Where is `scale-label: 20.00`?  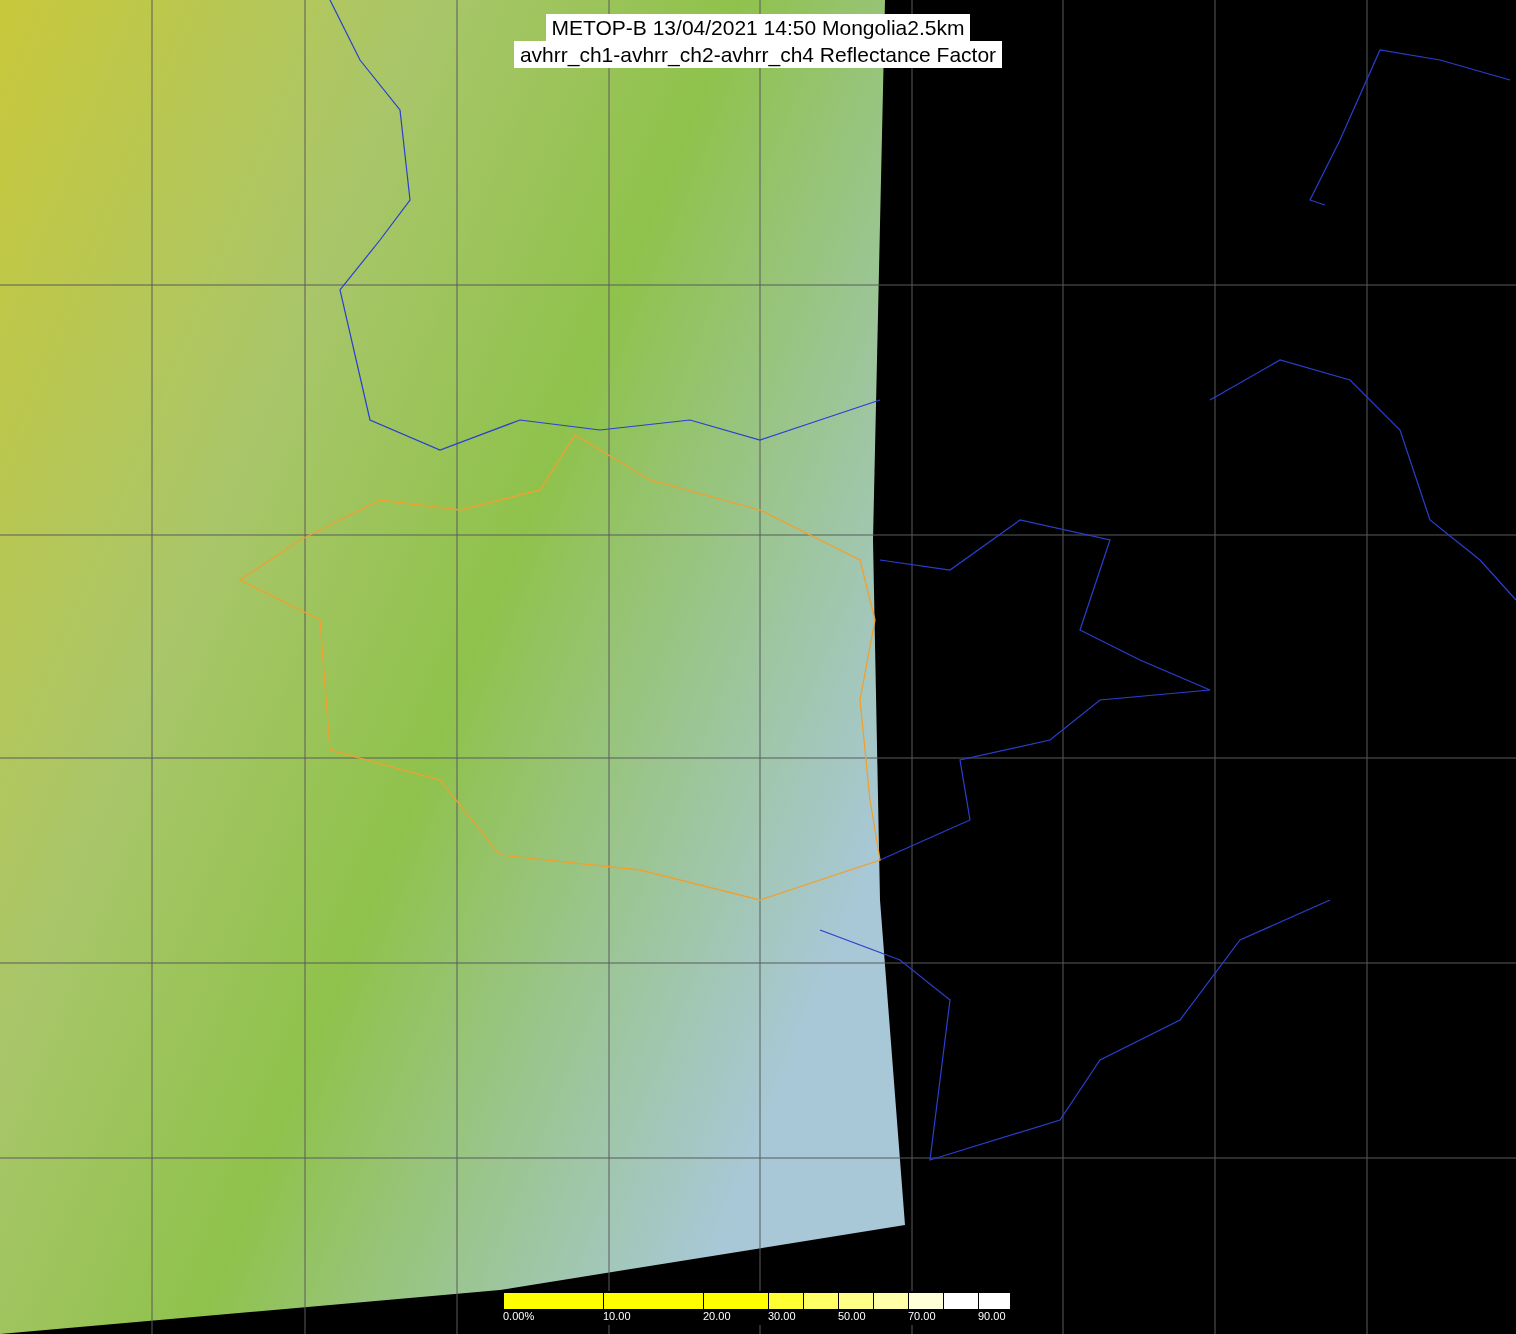
scale-label: 20.00 is located at coordinates (717, 1316).